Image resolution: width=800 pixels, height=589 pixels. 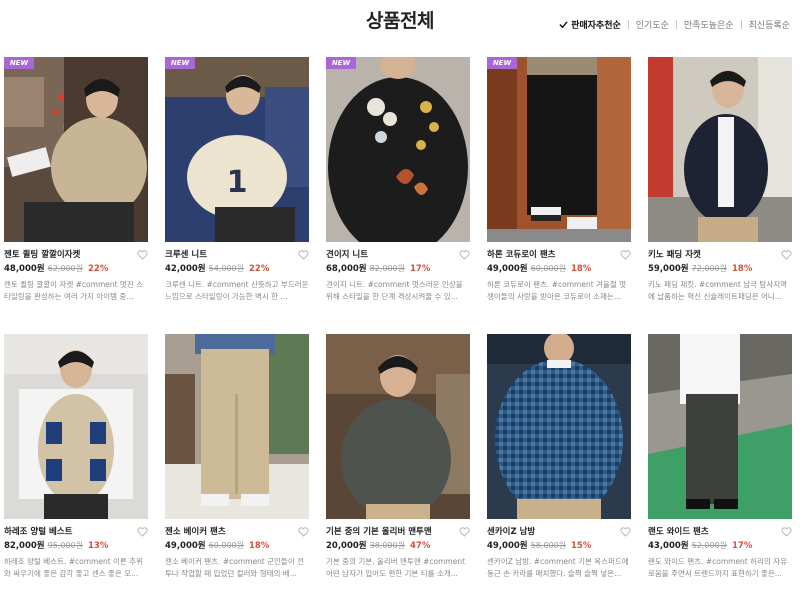 What do you see at coordinates (24, 546) in the screenshot?
I see `product-price: 82,000원` at bounding box center [24, 546].